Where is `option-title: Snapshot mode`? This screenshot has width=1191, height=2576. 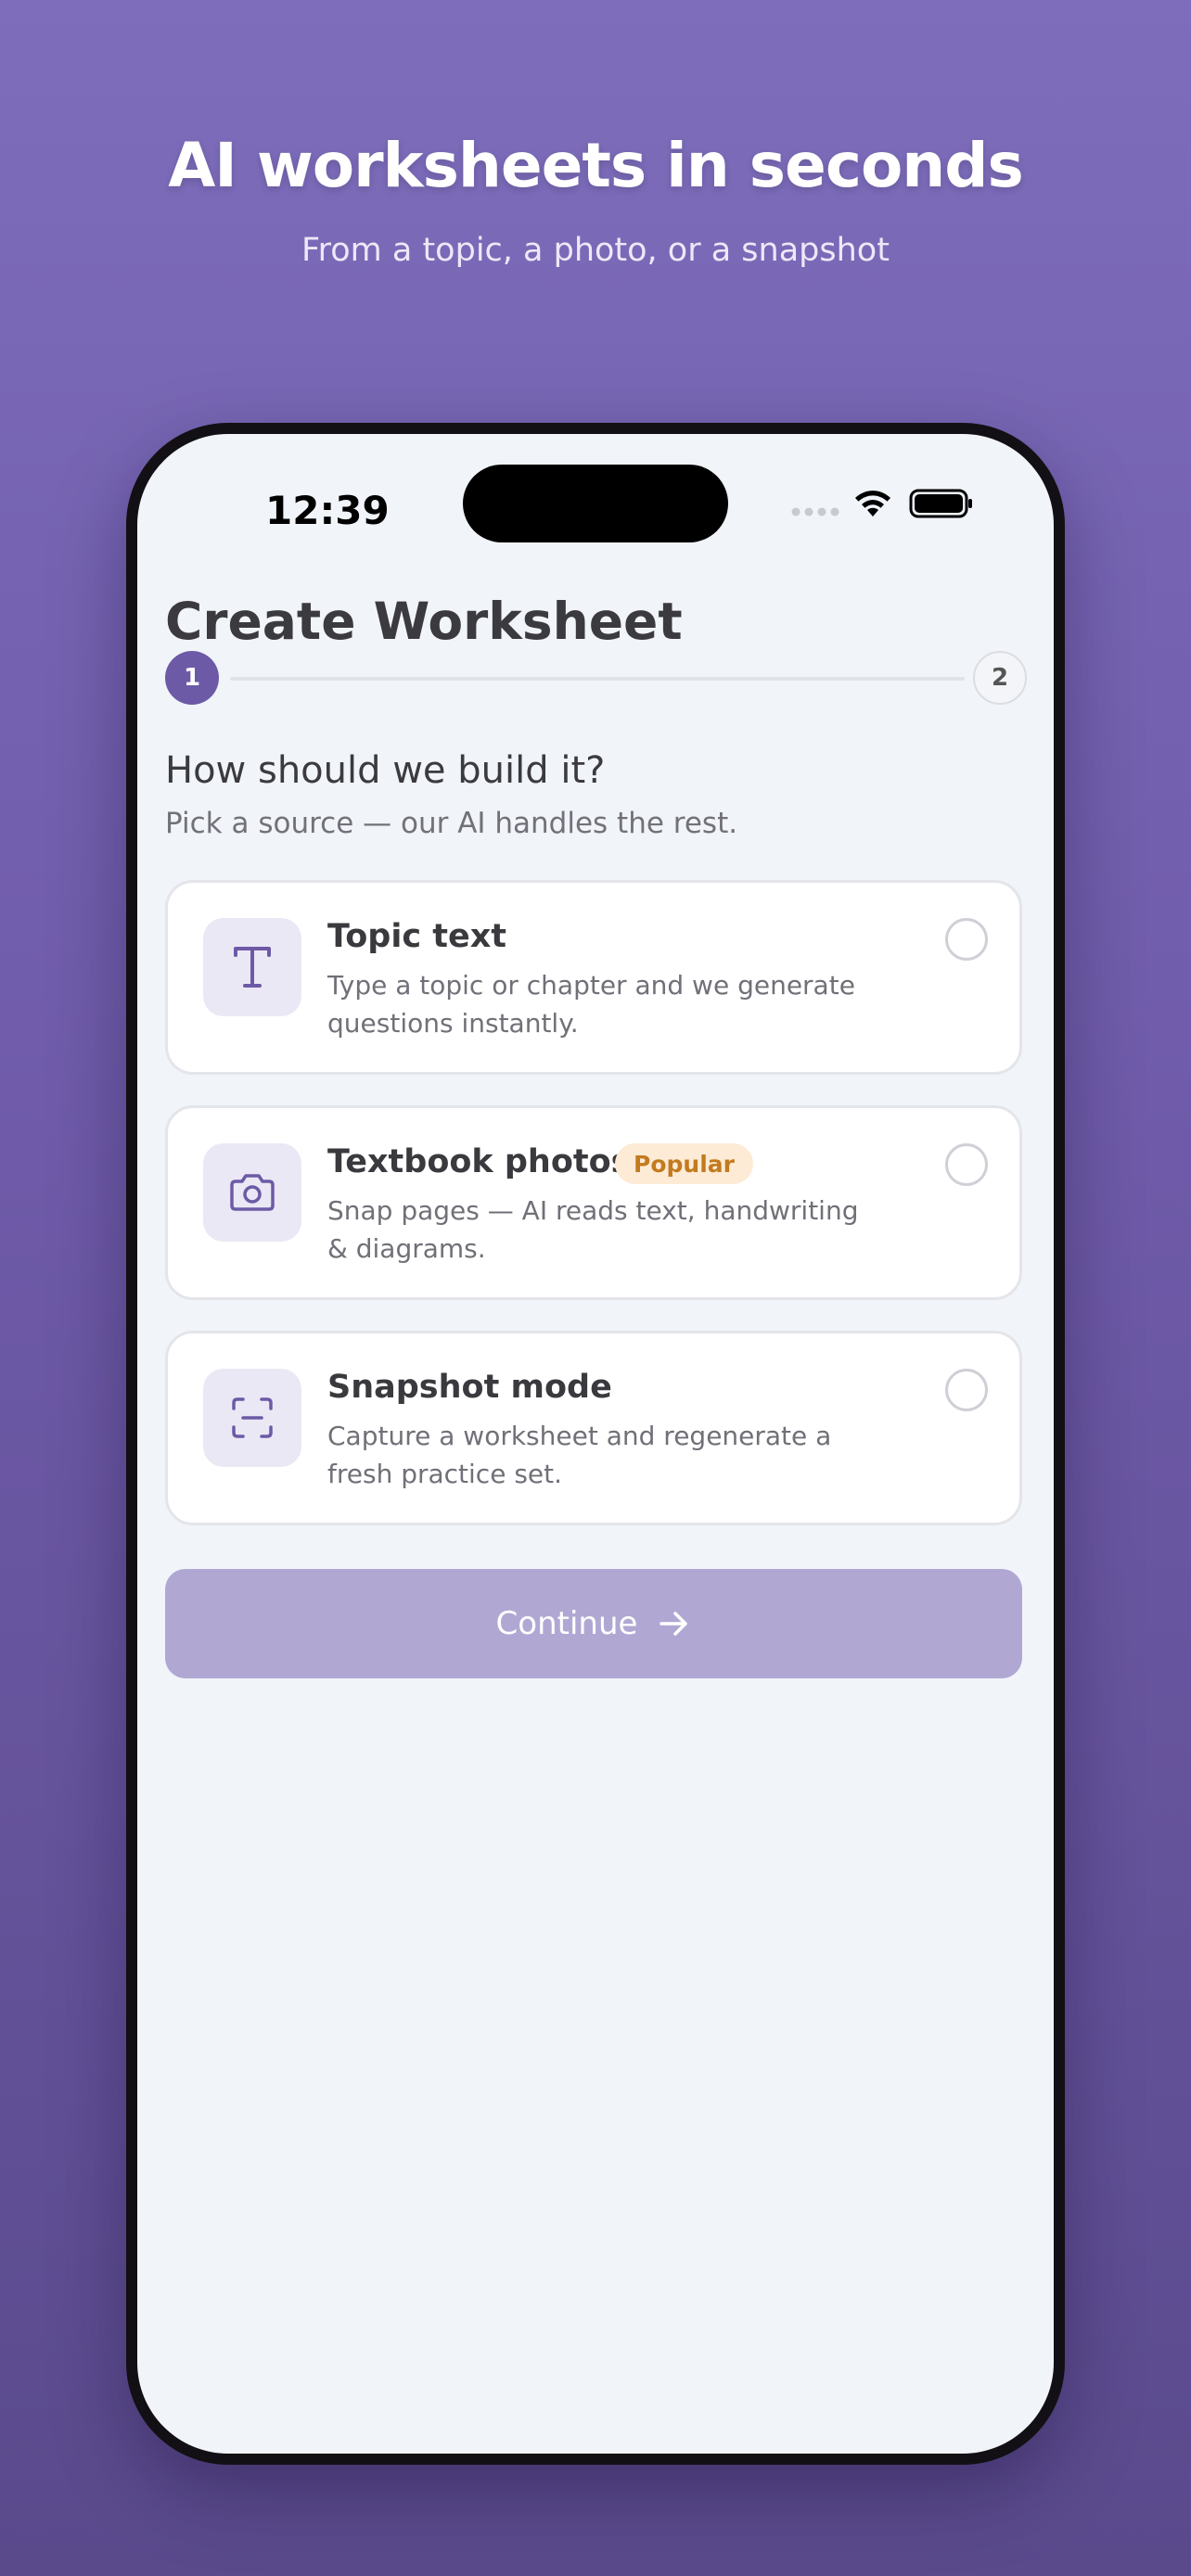
option-title: Snapshot mode is located at coordinates (469, 1387).